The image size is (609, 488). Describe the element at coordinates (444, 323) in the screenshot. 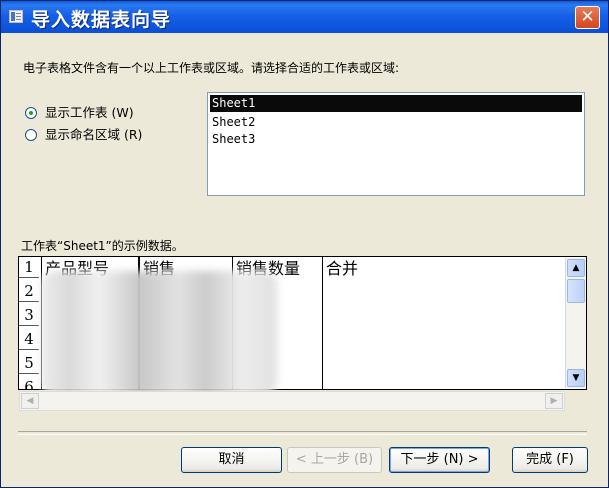

I see `column-header-merge: 合并` at that location.